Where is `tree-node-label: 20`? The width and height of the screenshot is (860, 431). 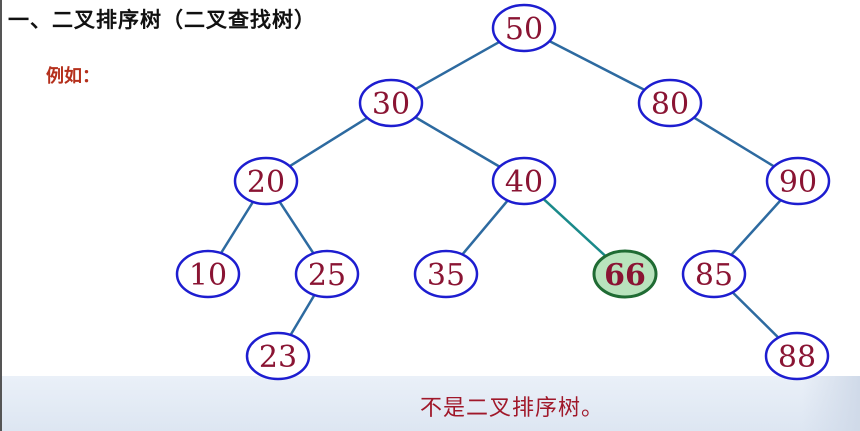 tree-node-label: 20 is located at coordinates (266, 182).